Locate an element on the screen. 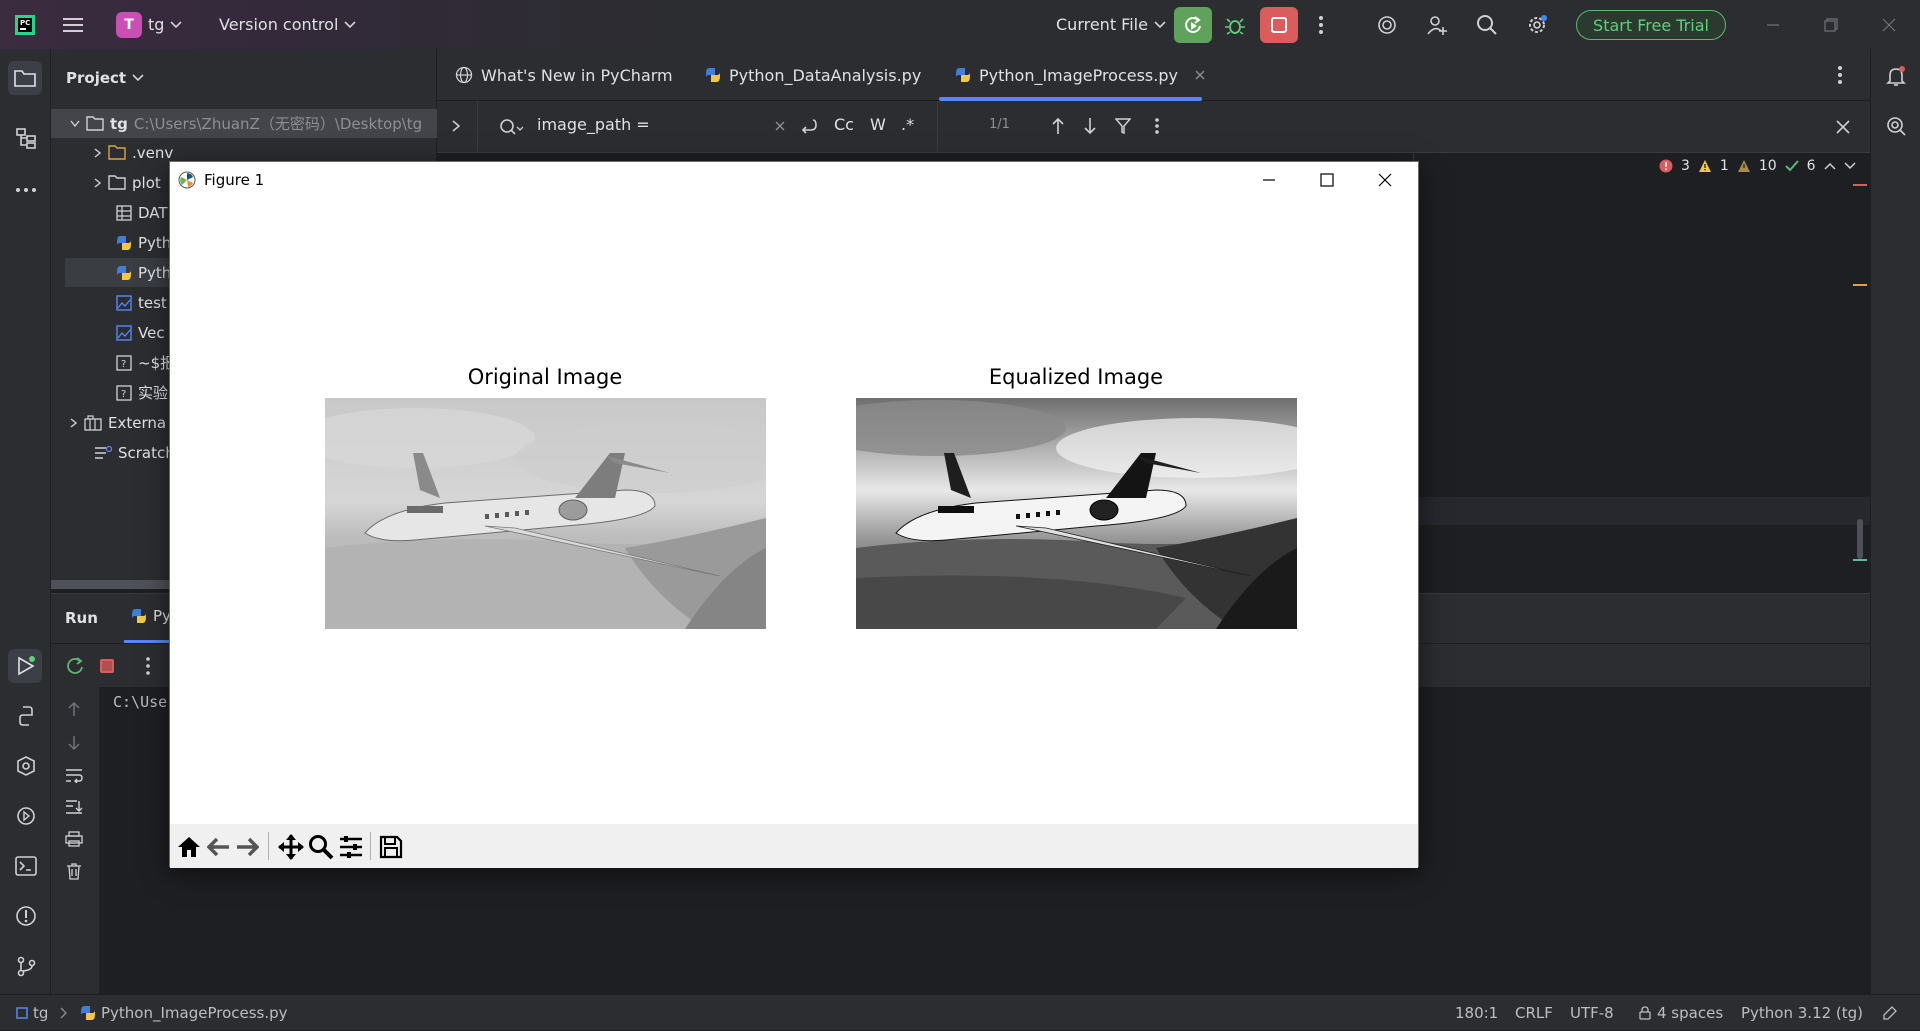  tab-python-imageprocess: Python_ImageProcess.py is located at coordinates (1080, 75).